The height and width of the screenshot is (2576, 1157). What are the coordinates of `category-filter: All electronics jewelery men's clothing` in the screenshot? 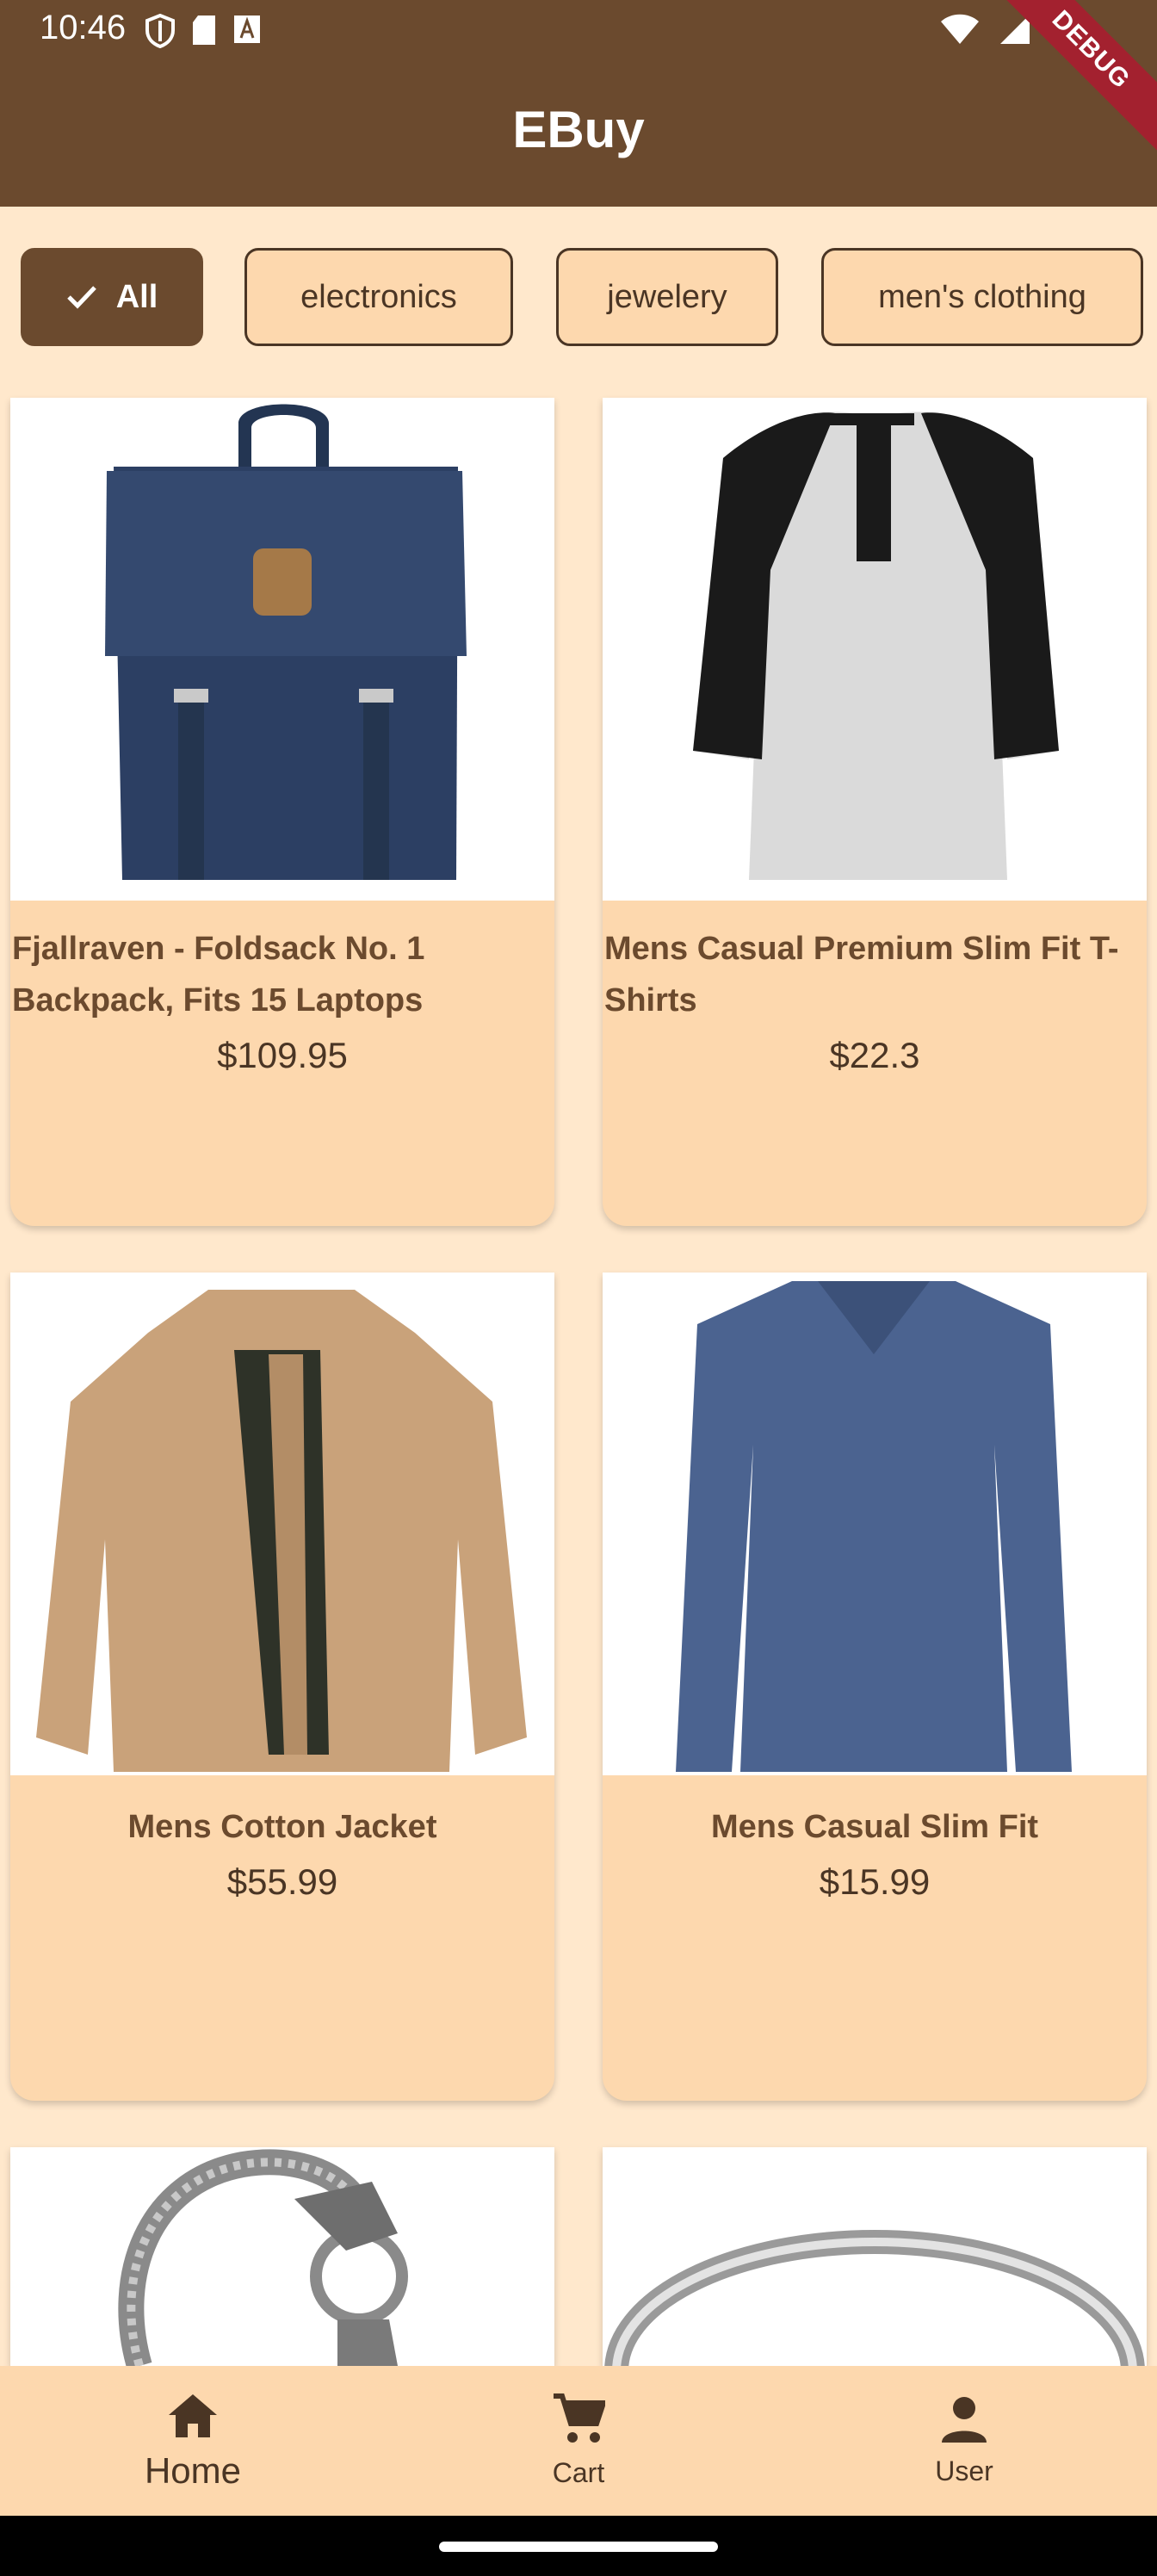 It's located at (579, 297).